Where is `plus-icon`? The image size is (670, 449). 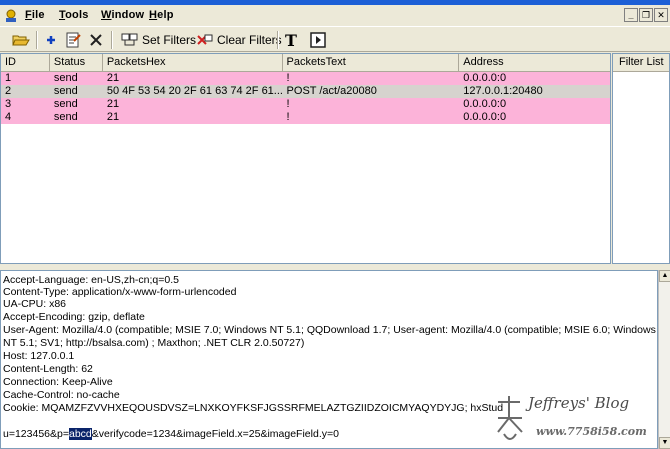 plus-icon is located at coordinates (51, 40).